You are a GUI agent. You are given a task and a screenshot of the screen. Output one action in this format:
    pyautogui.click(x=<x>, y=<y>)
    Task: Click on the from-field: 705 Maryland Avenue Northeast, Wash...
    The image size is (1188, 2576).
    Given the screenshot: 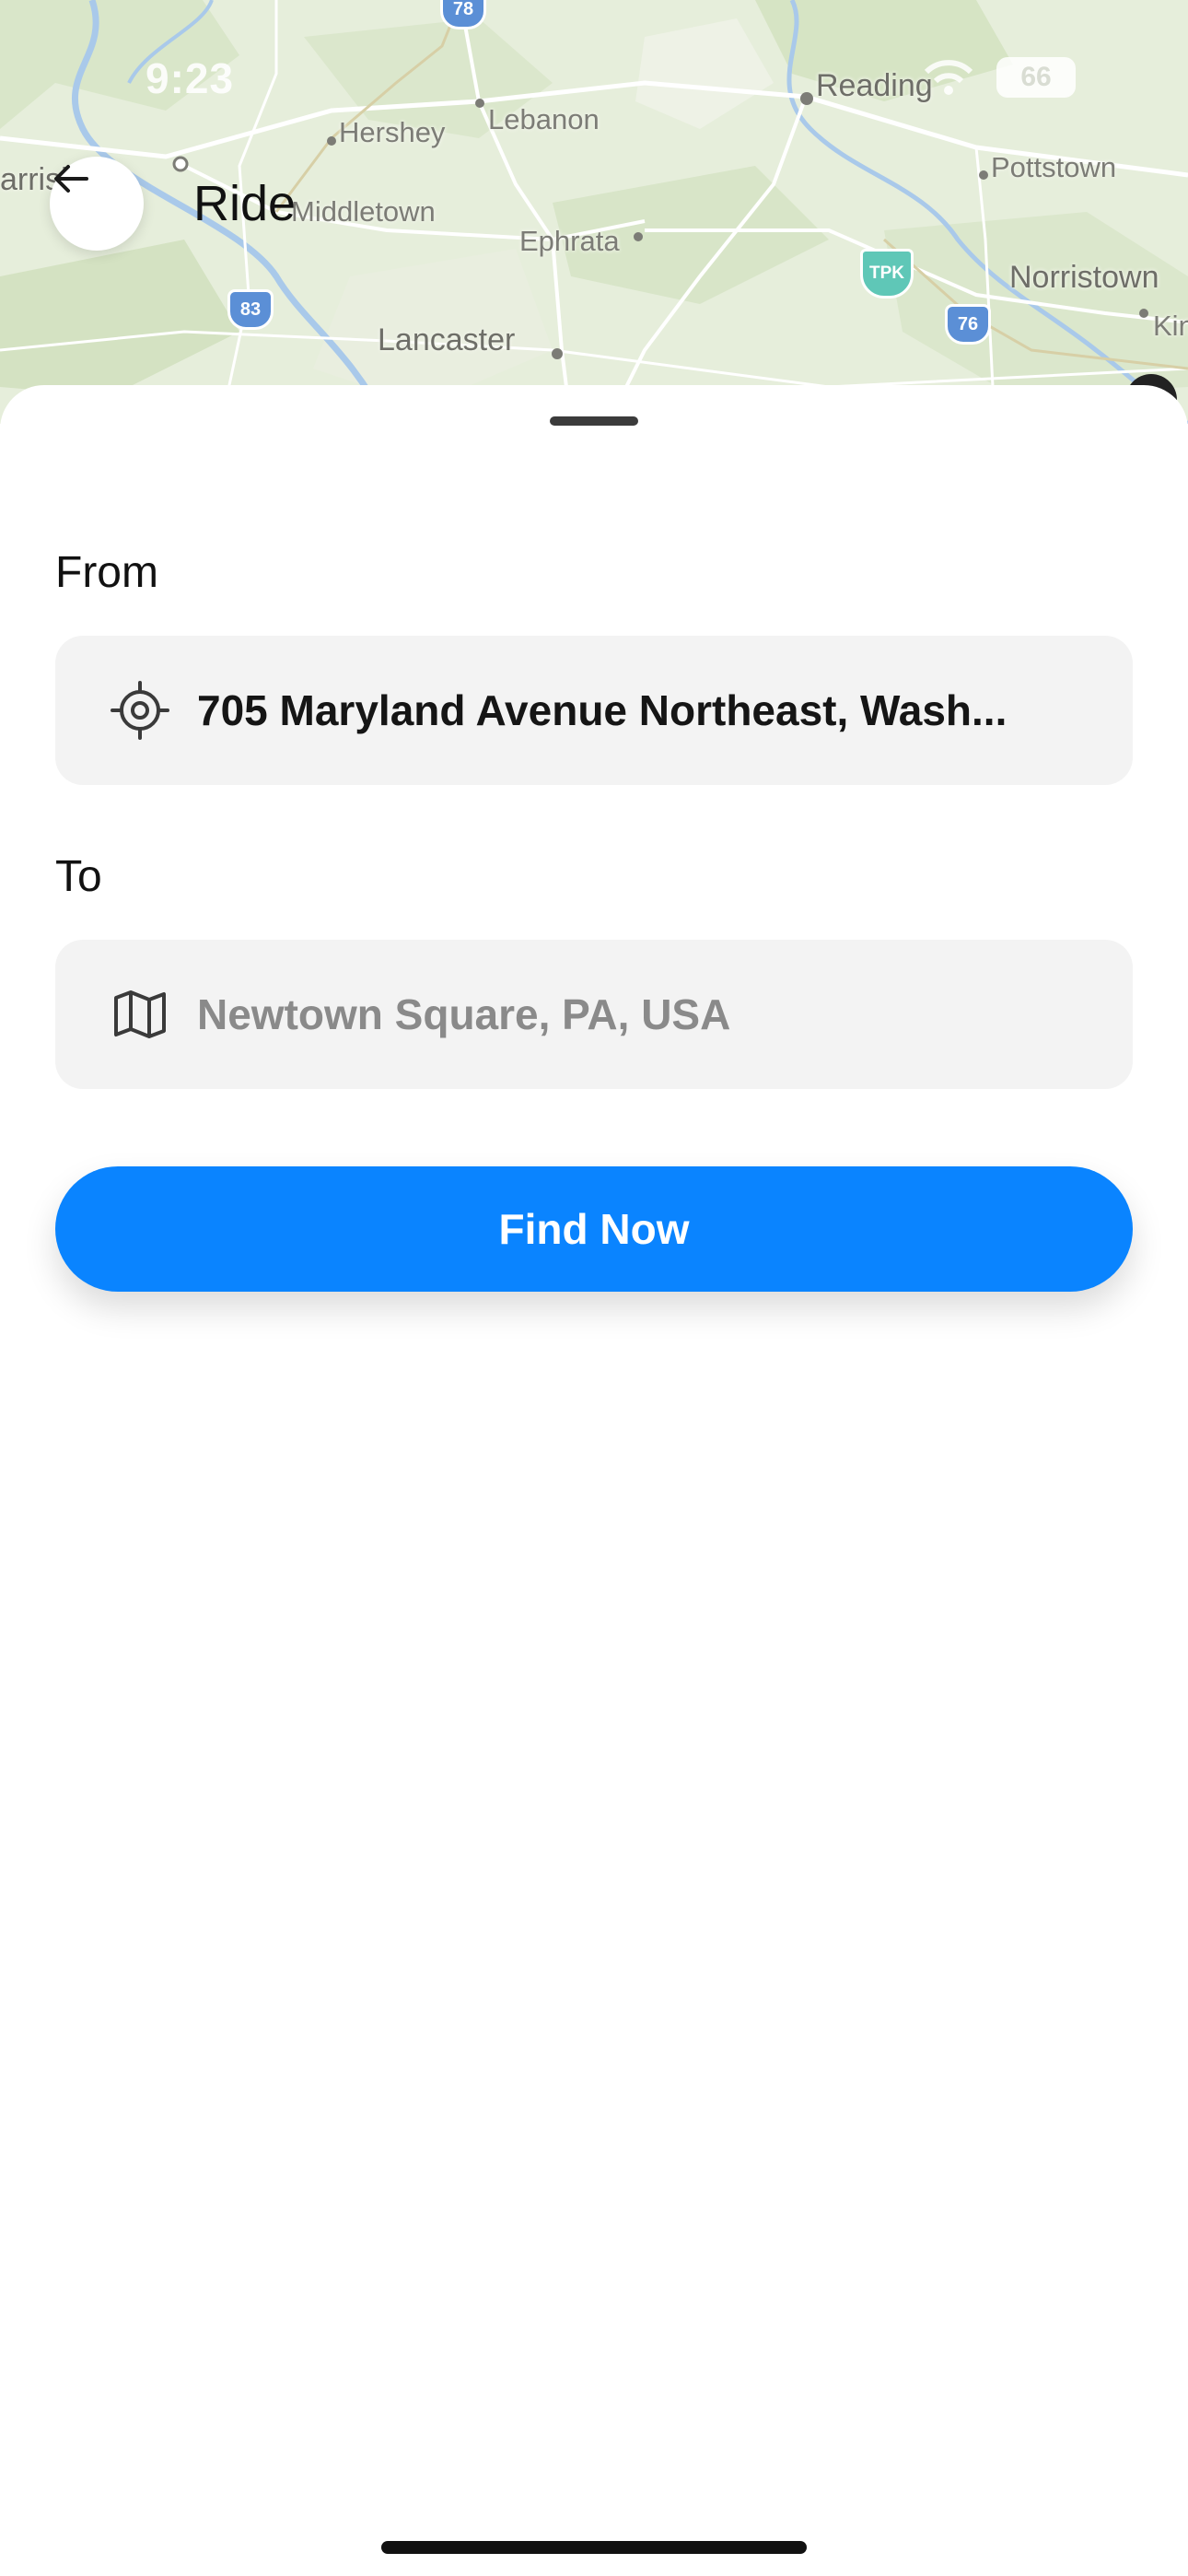 What is the action you would take?
    pyautogui.click(x=594, y=710)
    